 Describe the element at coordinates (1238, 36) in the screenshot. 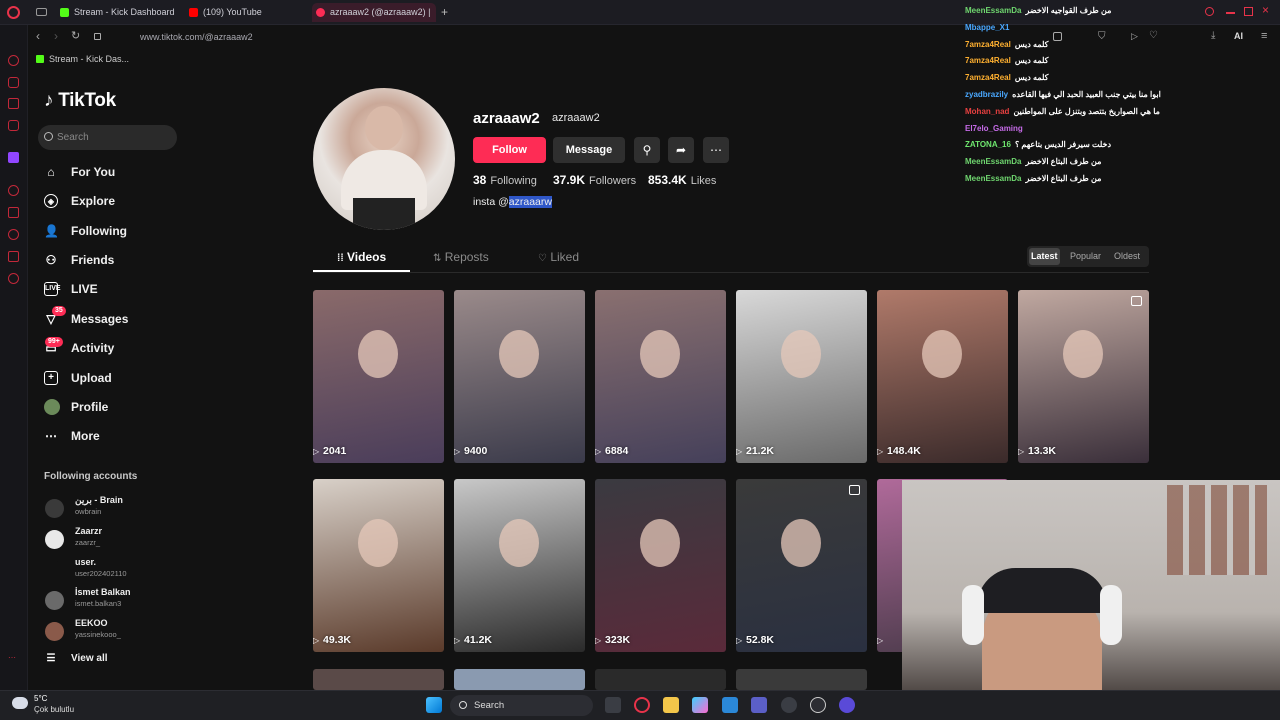

I see `ai-icon: AI` at that location.